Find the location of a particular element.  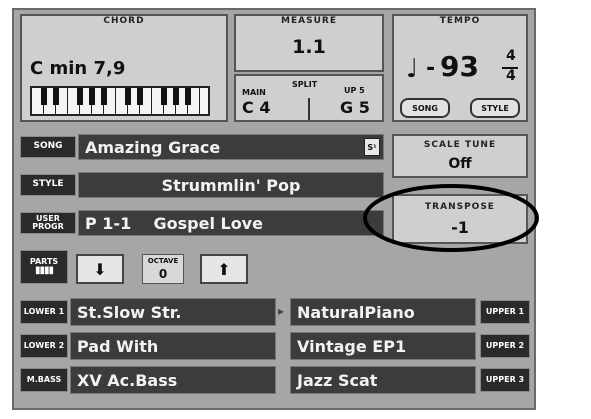

user-program-field: P 1-1 Gospel Love is located at coordinates (231, 223).